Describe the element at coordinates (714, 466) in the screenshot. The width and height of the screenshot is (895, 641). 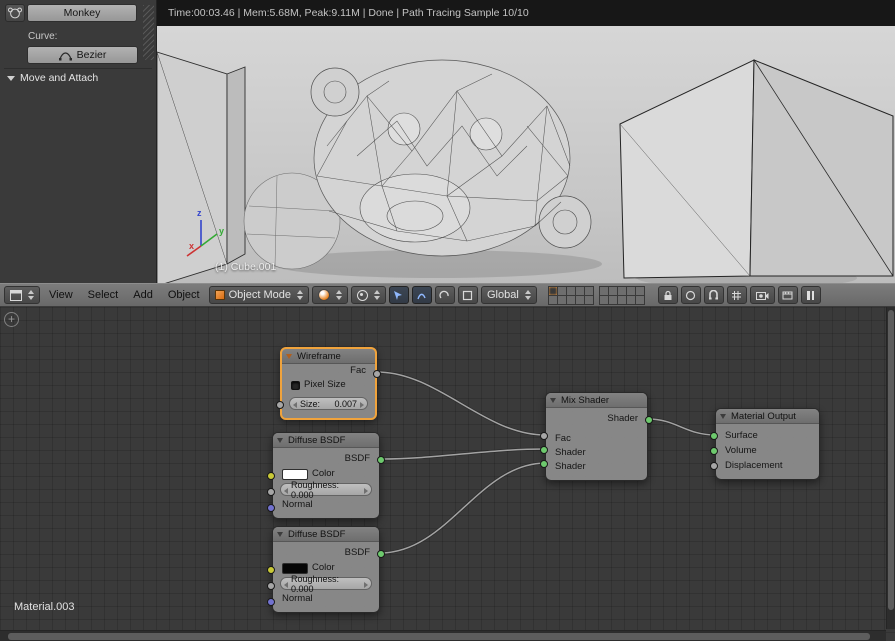
I see `displacement-input-socket` at that location.